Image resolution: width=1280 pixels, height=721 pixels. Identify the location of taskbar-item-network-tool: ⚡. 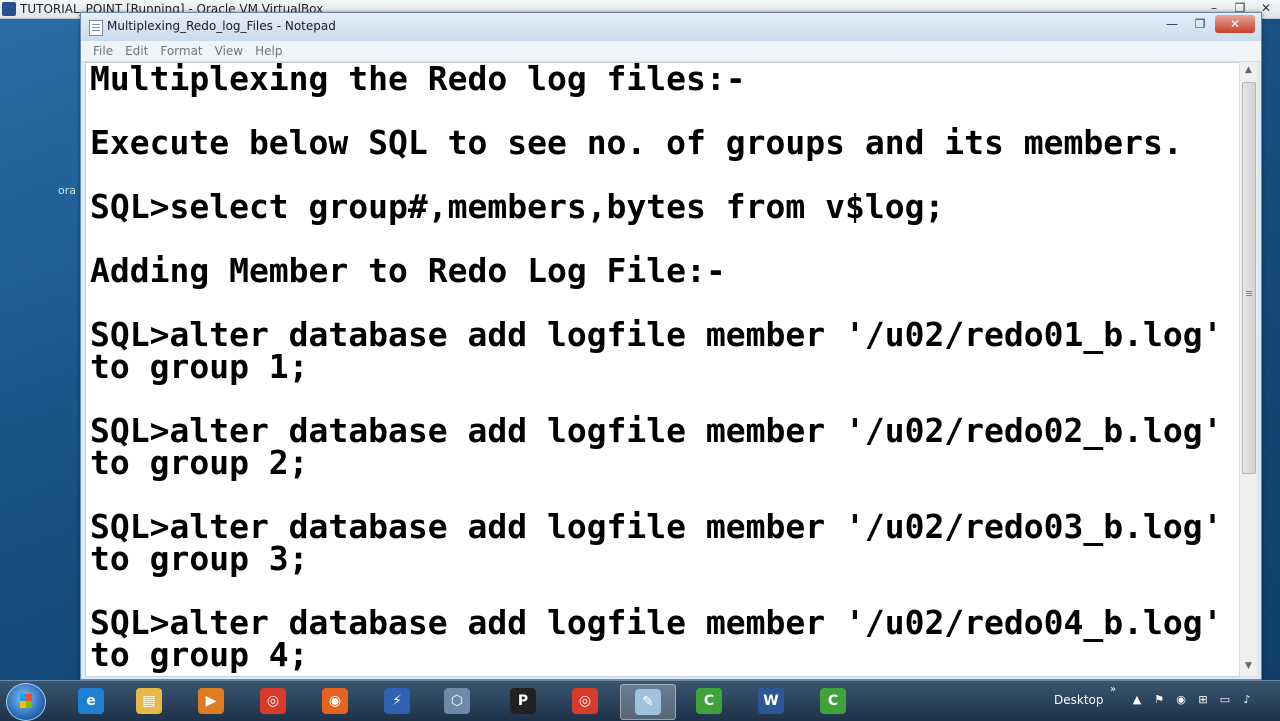
(397, 701).